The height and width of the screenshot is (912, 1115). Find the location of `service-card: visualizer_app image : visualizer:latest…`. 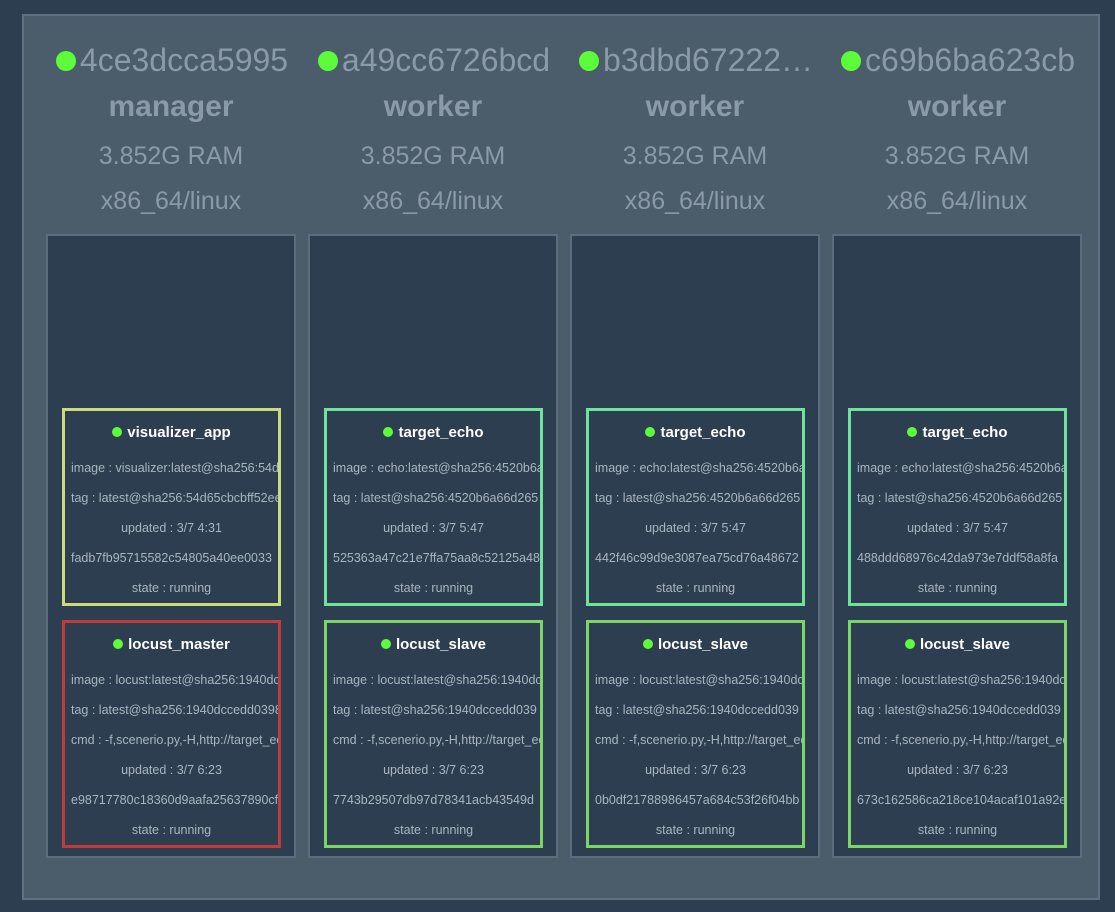

service-card: visualizer_app image : visualizer:latest… is located at coordinates (171, 507).